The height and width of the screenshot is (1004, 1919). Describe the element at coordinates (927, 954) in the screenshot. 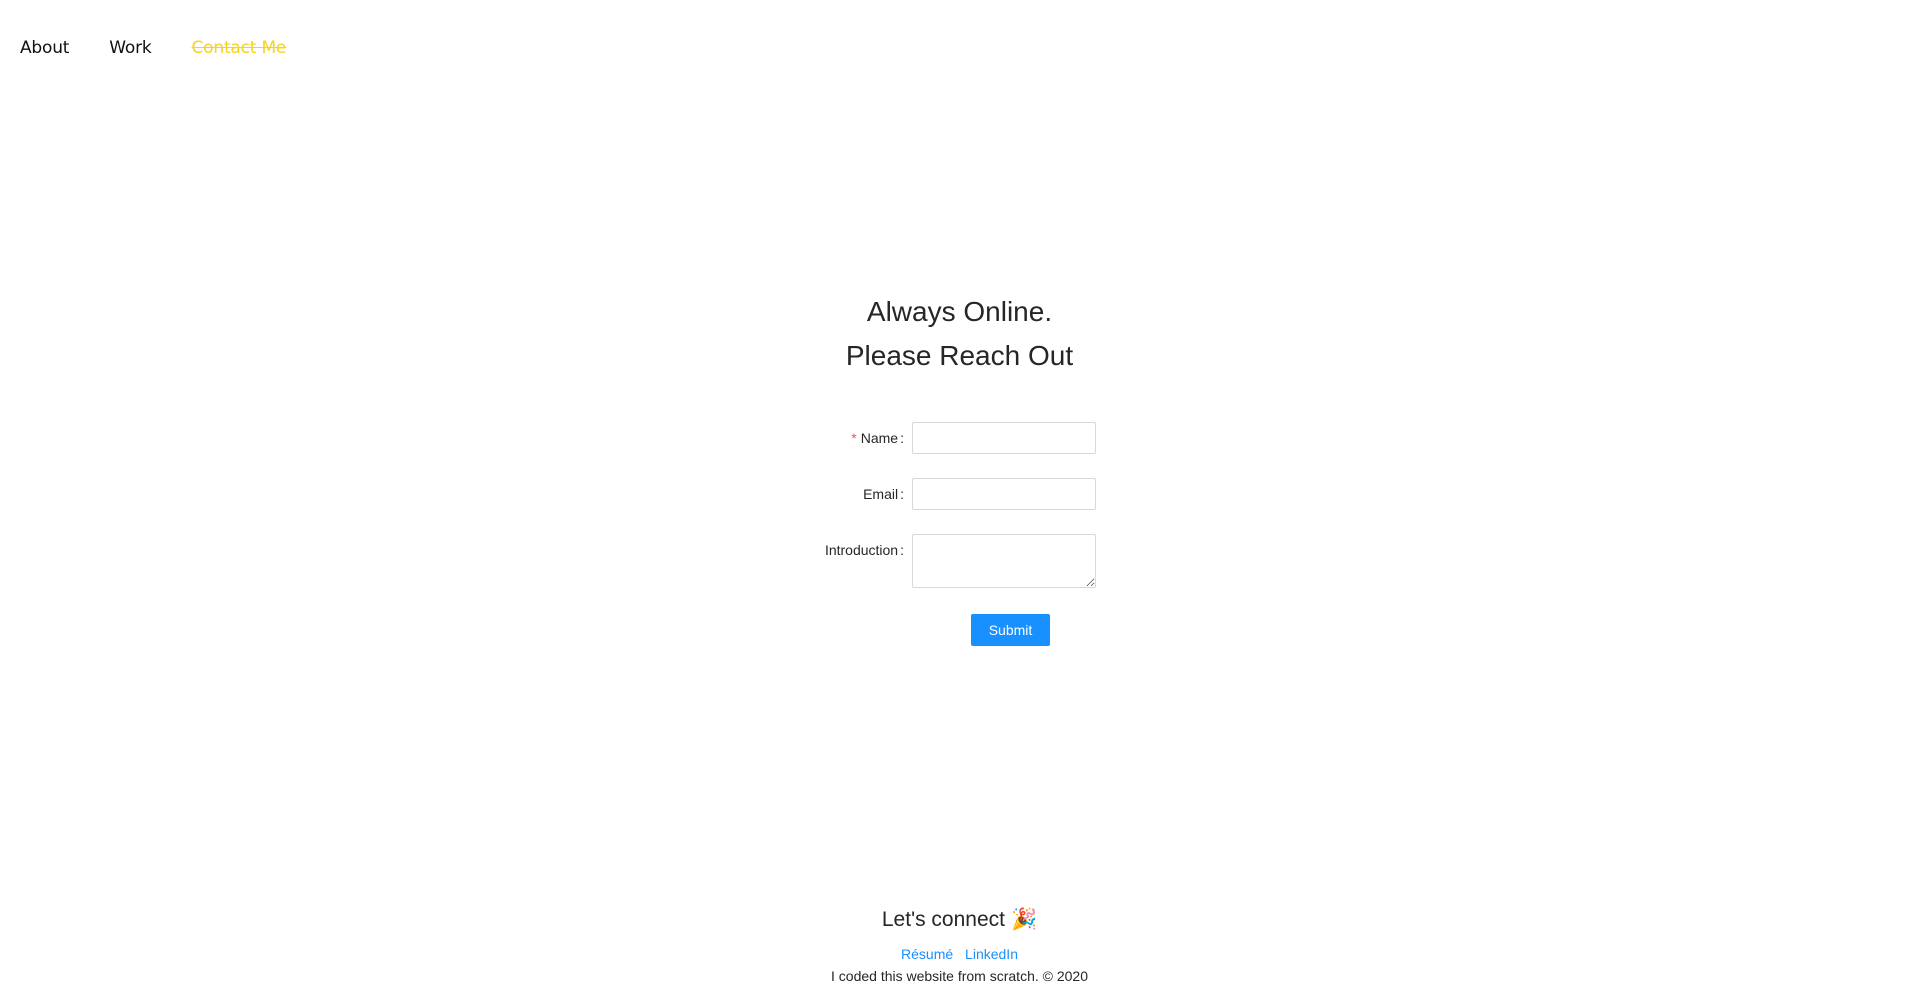

I see `resume-link: Résumé` at that location.